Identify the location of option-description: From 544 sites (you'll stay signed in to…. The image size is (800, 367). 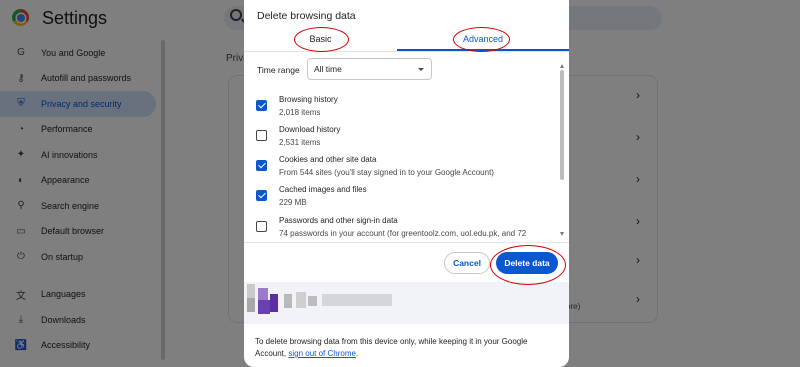
(386, 172).